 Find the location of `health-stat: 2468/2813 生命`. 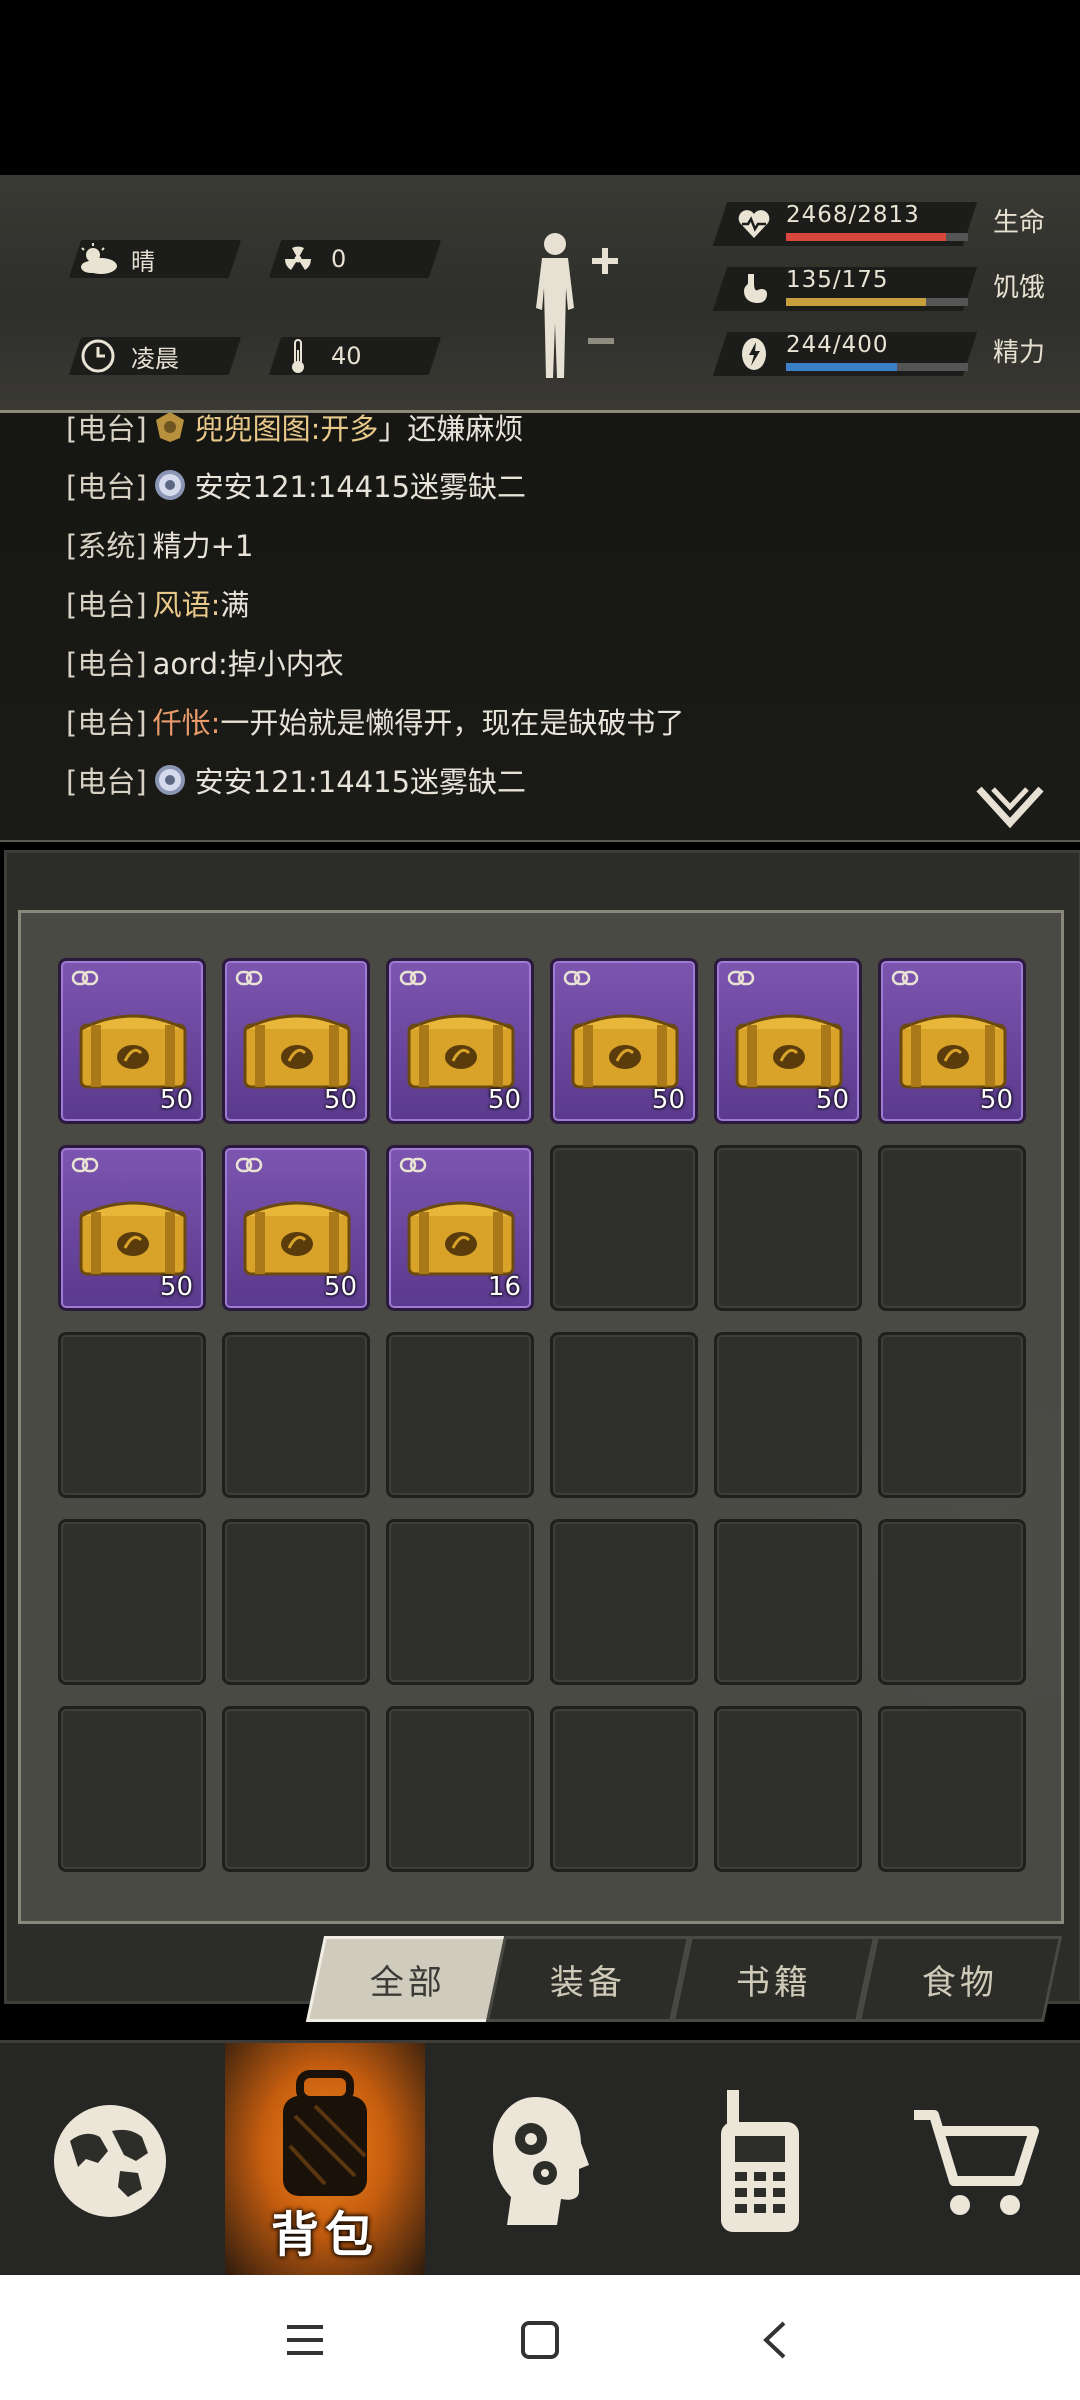

health-stat: 2468/2813 生命 is located at coordinates (888, 224).